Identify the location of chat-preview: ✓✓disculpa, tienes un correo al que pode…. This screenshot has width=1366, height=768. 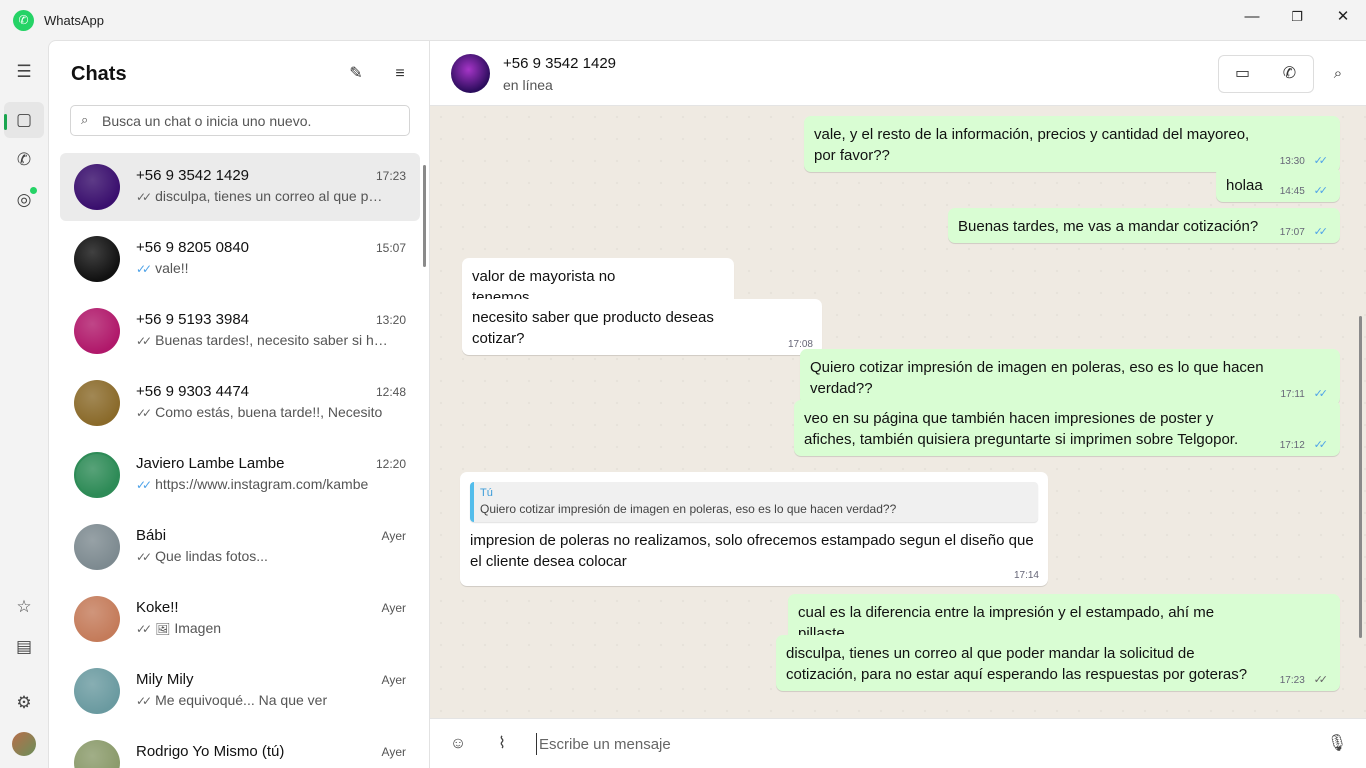
(262, 196).